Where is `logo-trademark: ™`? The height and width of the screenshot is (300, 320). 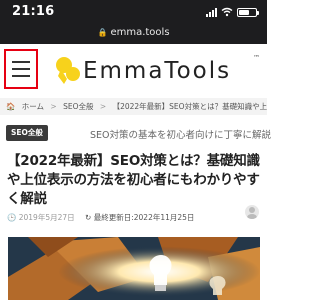 logo-trademark: ™ is located at coordinates (256, 58).